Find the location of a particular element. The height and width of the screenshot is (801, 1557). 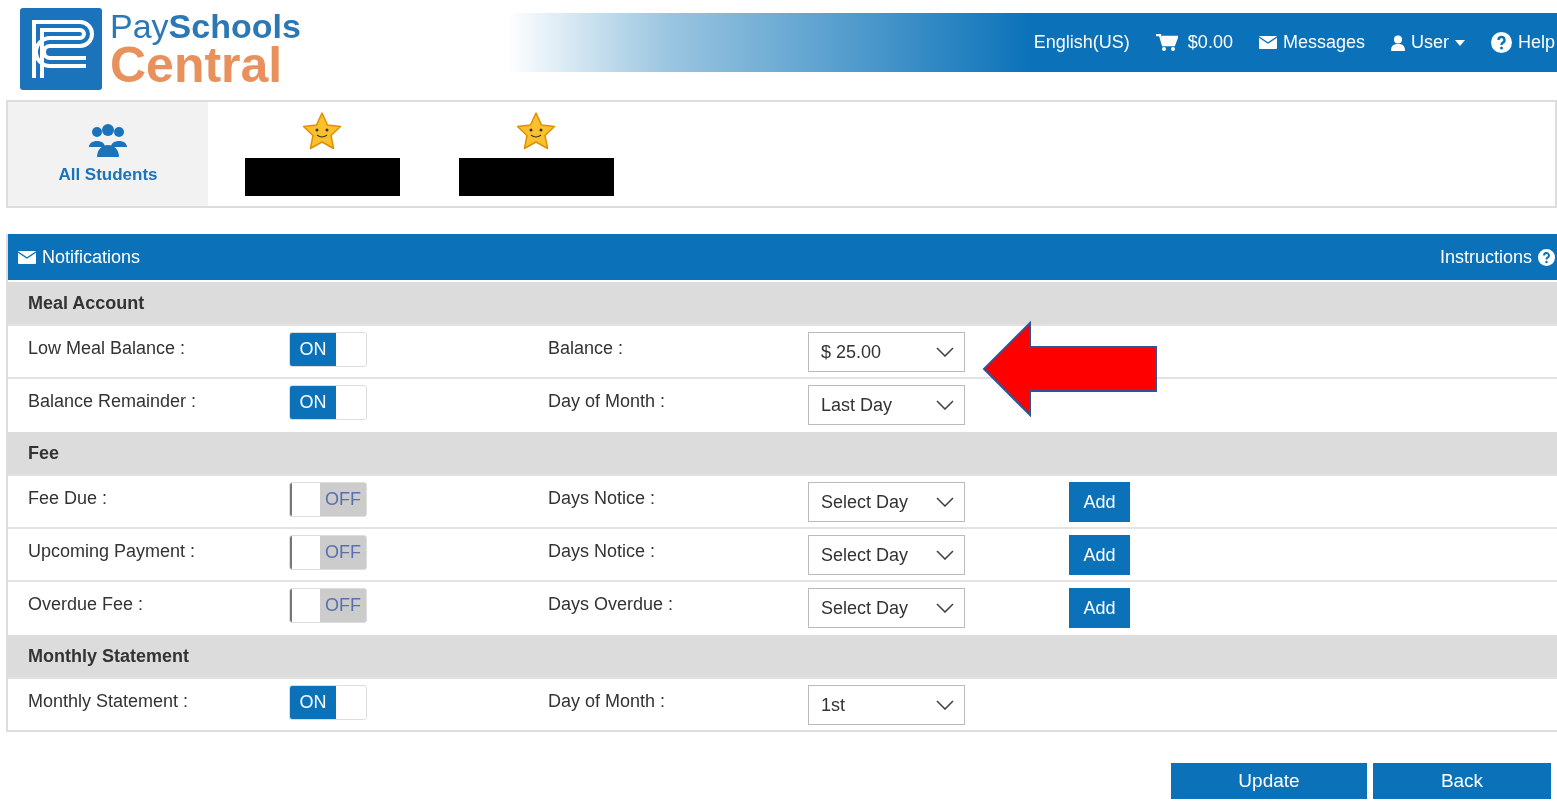

setting-label: Monthly Statement : is located at coordinates (109, 701).